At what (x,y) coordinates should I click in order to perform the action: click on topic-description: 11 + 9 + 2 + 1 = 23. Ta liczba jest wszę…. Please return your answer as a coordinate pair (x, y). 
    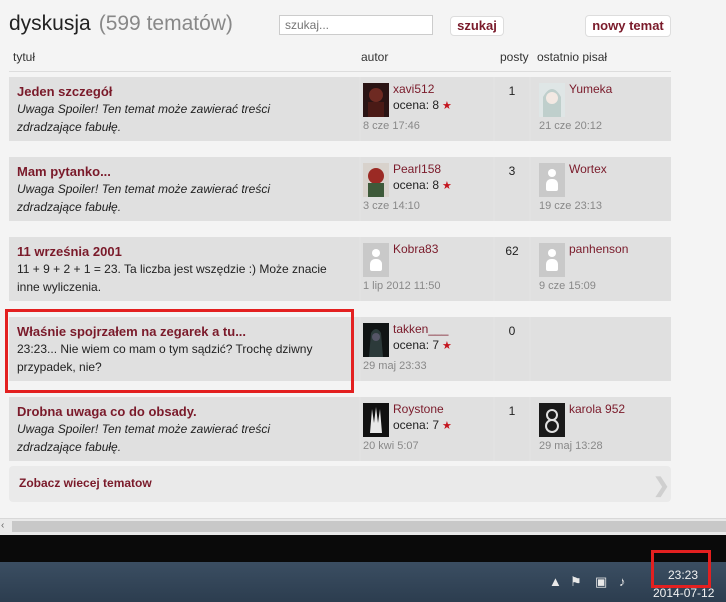
    Looking at the image, I should click on (172, 278).